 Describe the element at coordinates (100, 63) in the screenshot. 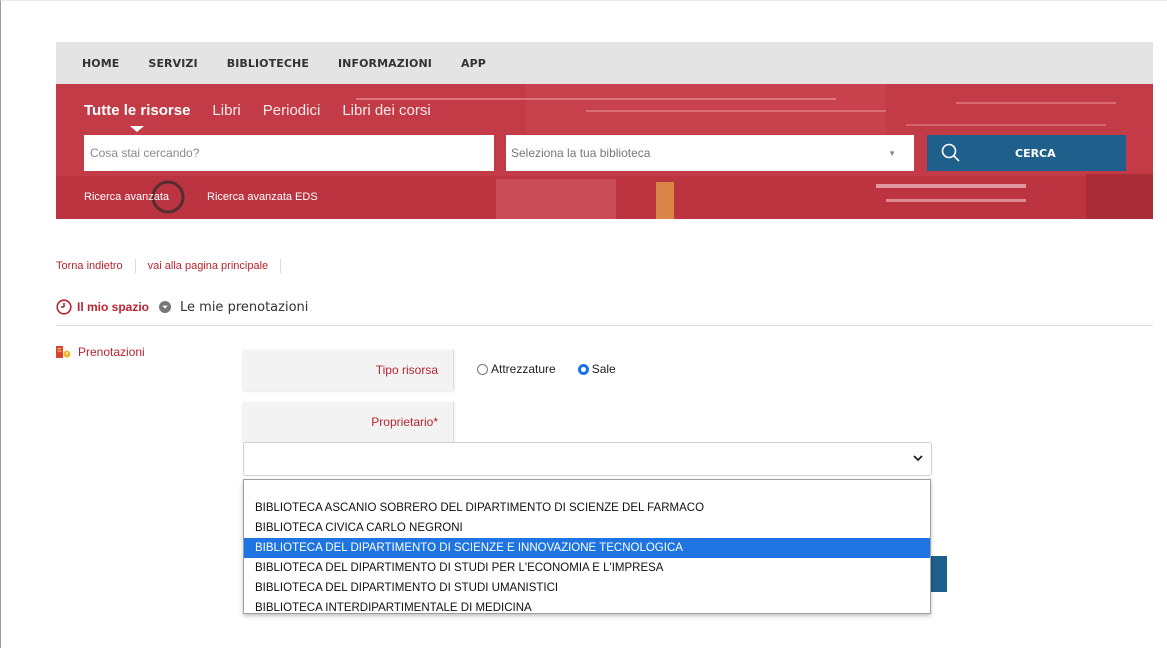

I see `nav-home: HOME` at that location.